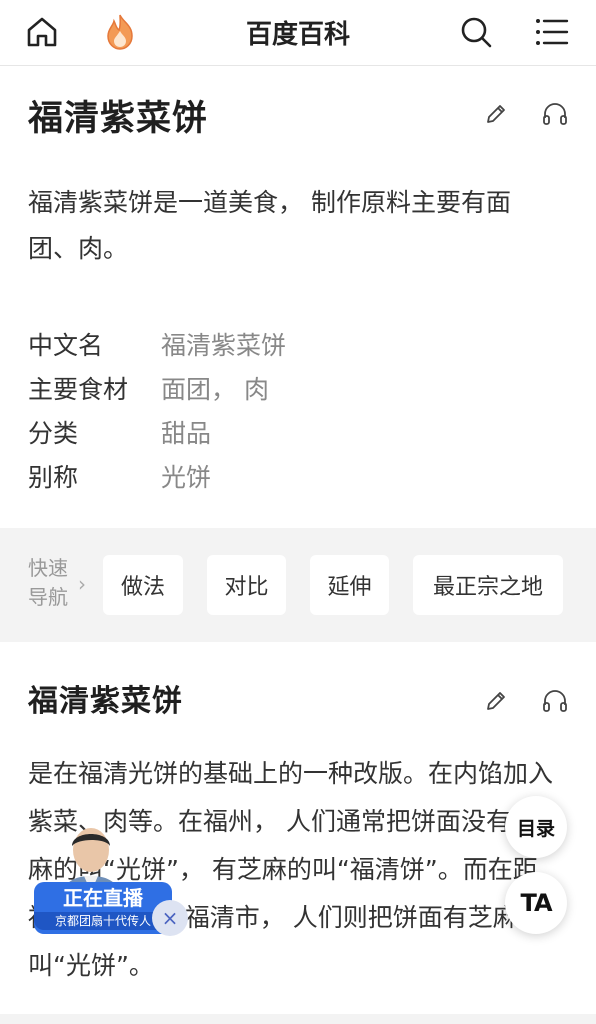 Image resolution: width=596 pixels, height=1024 pixels. I want to click on quick-nav-item-method: 做法, so click(143, 585).